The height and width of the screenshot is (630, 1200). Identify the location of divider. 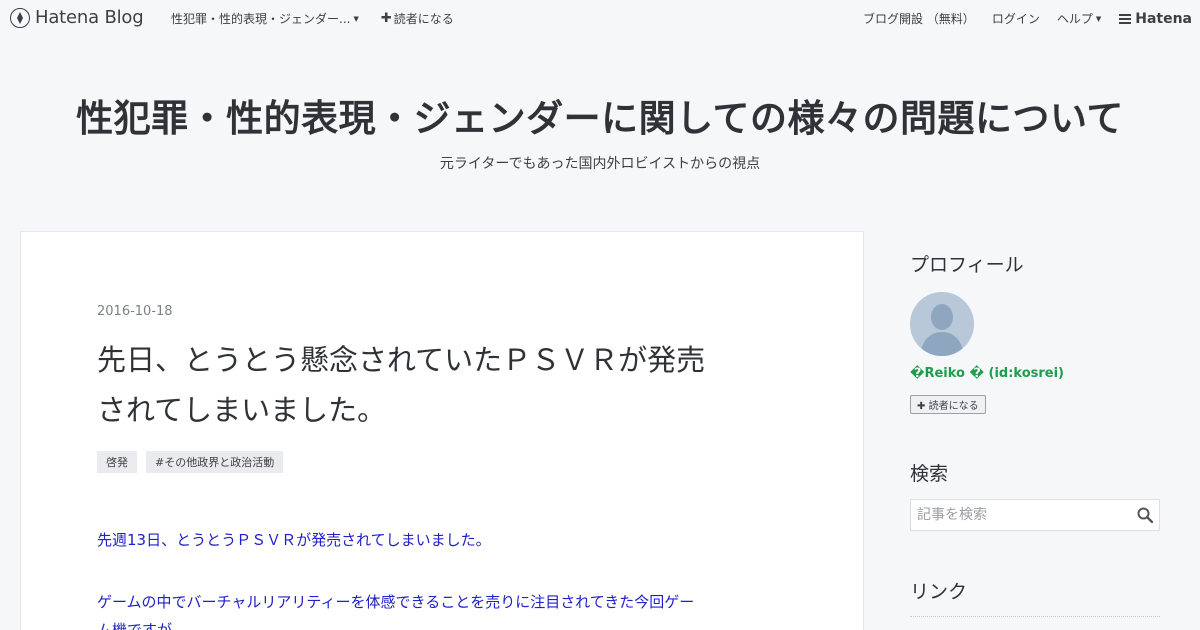
(1035, 616).